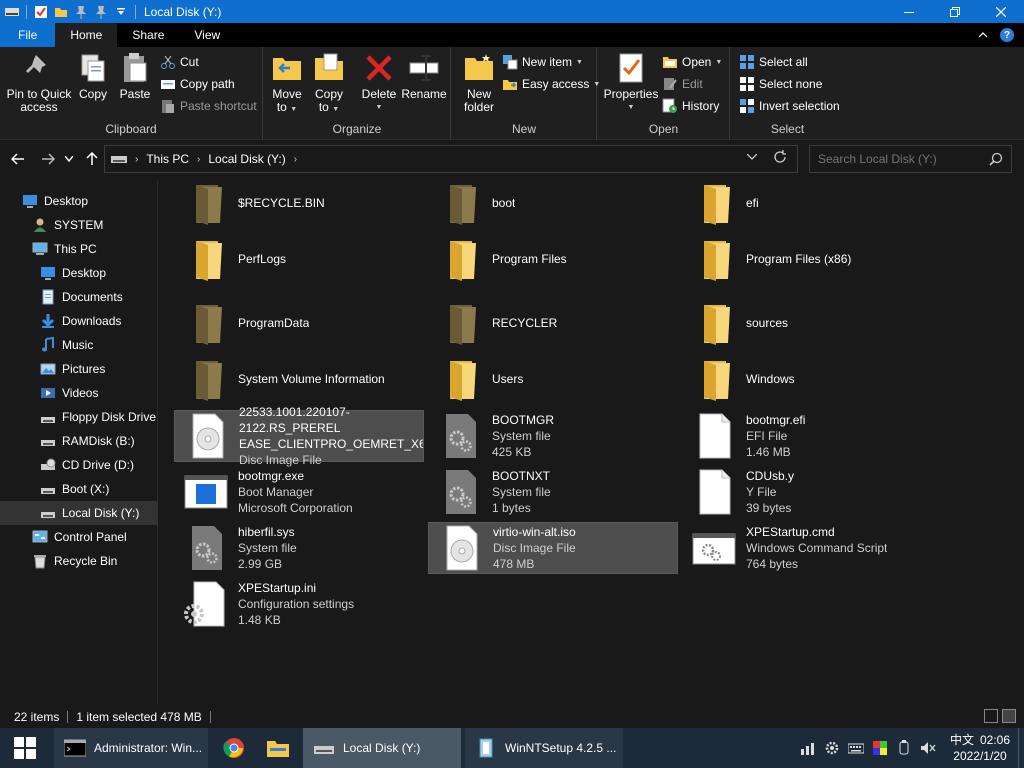 This screenshot has height=768, width=1024. Describe the element at coordinates (234, 748) in the screenshot. I see `taskbar-chrome` at that location.